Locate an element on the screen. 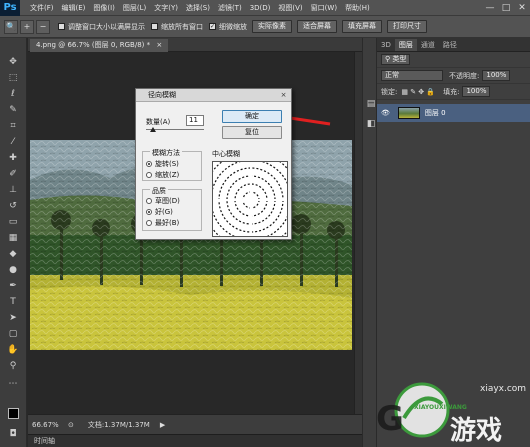 Image resolution: width=530 pixels, height=447 pixels. marquee-tool-icon: ⬚ is located at coordinates (13, 78).